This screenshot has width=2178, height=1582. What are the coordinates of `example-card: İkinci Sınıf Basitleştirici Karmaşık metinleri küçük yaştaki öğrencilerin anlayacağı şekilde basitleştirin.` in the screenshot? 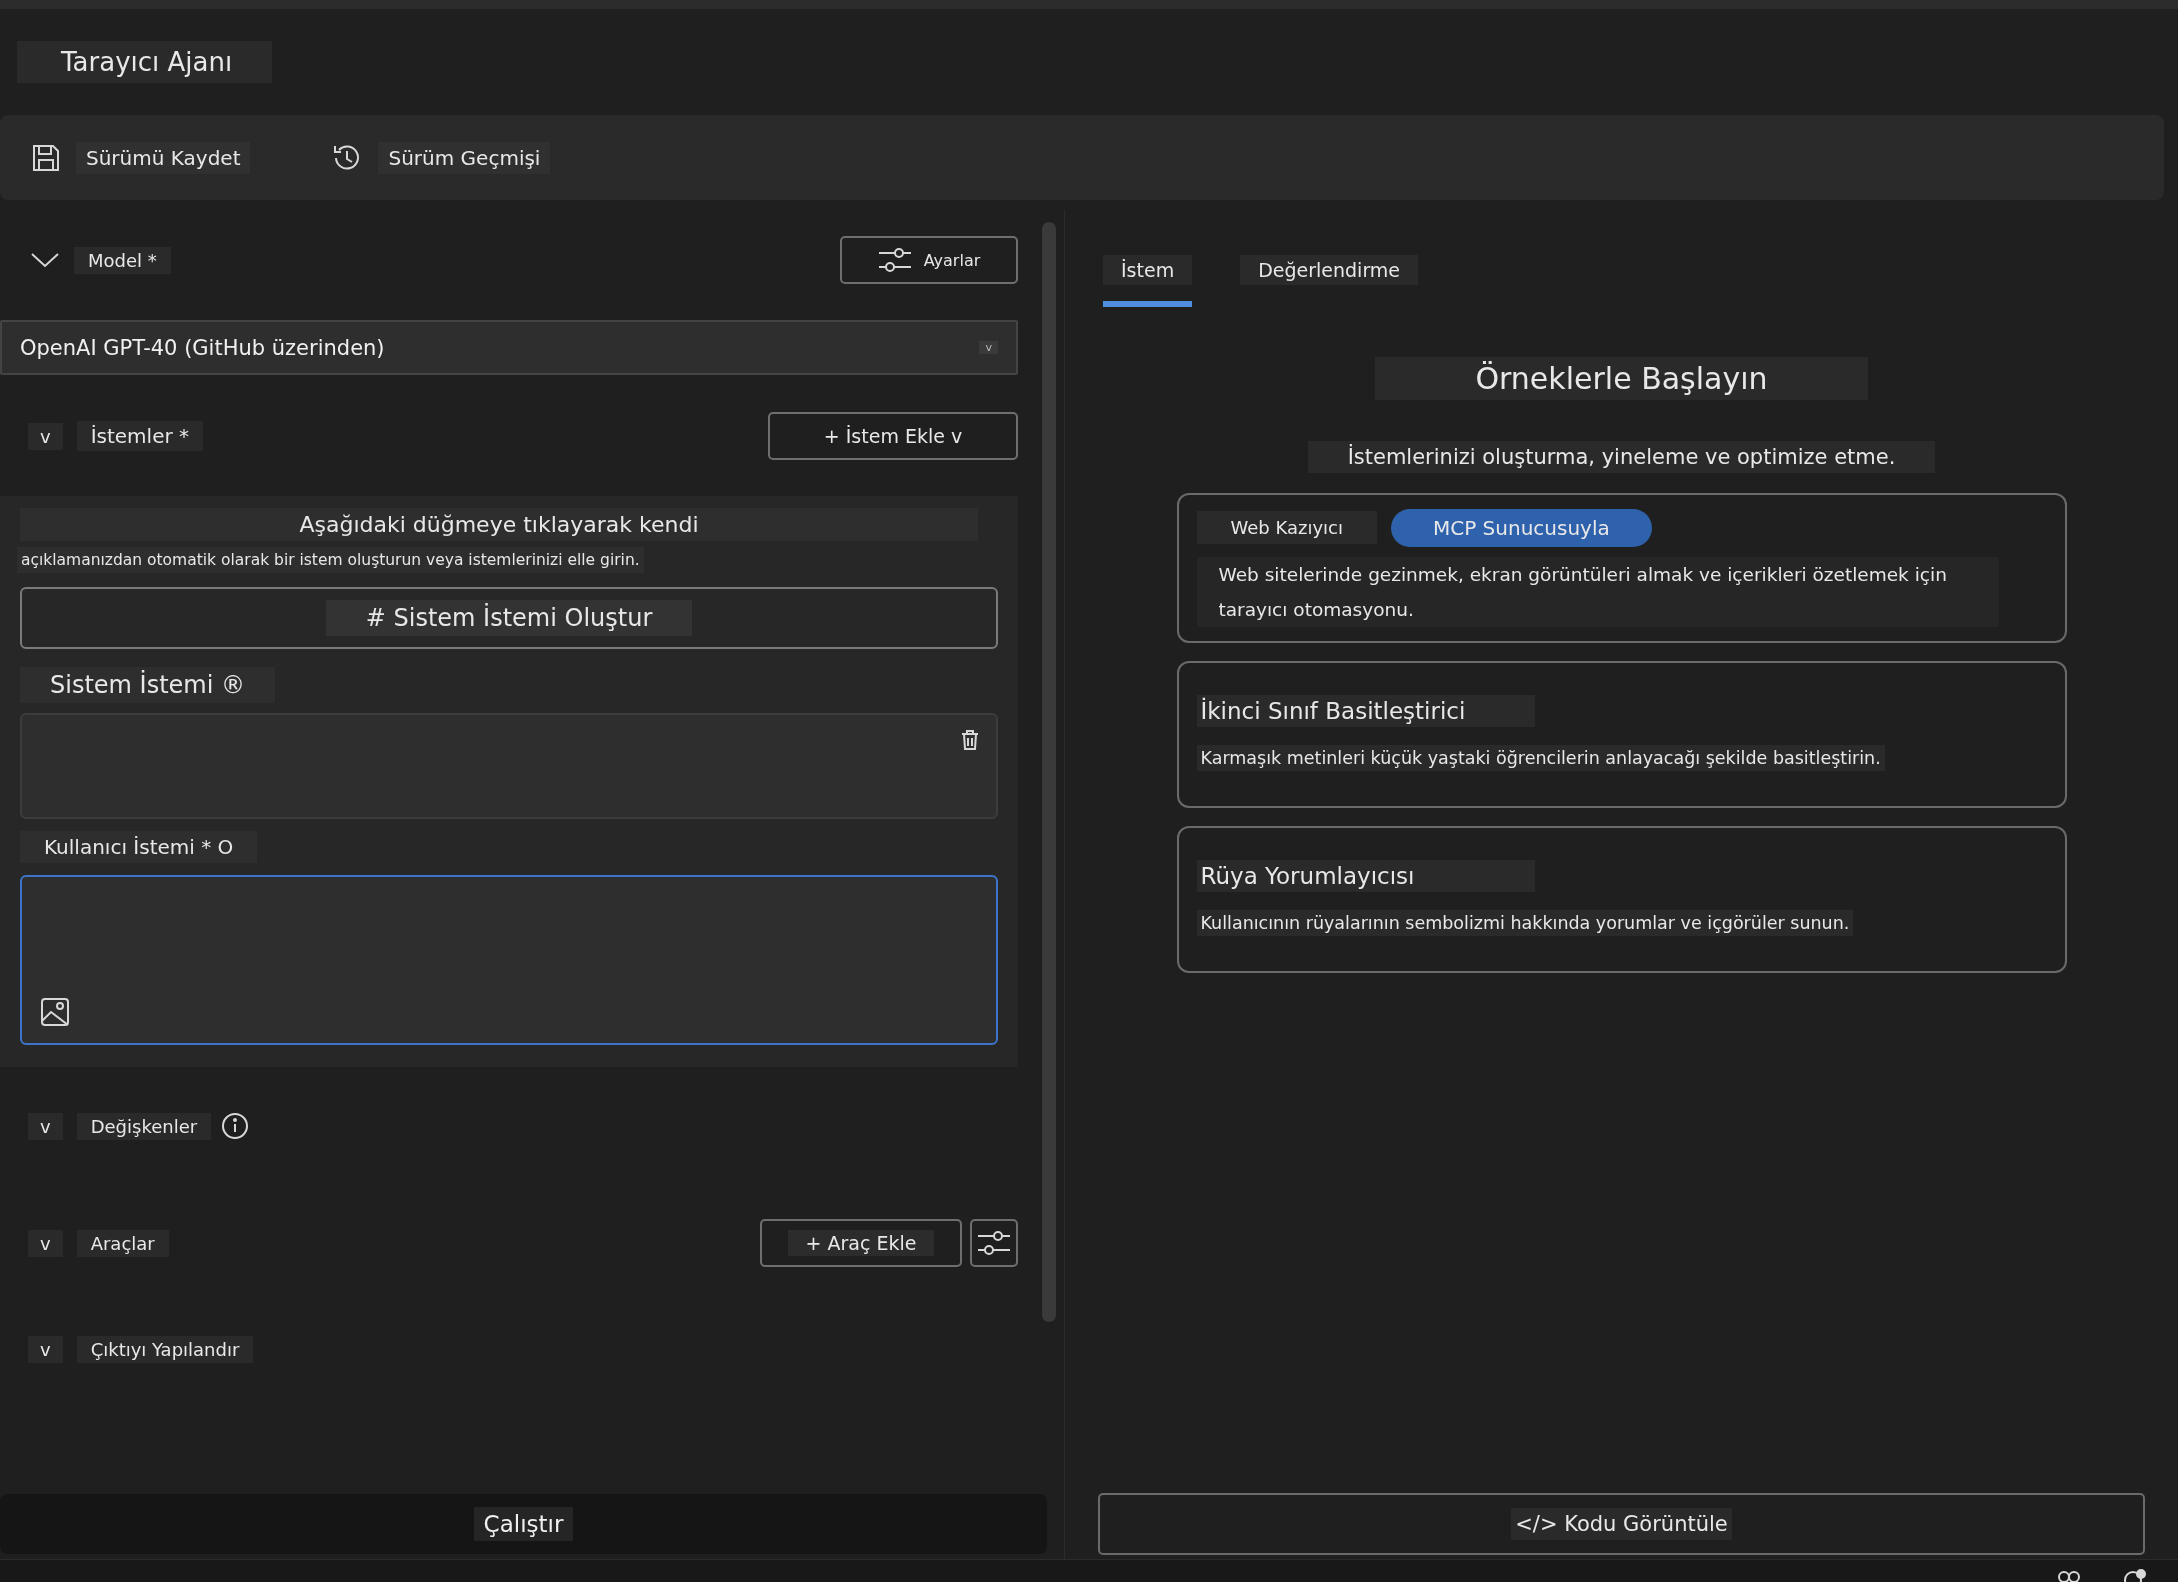 It's located at (1621, 734).